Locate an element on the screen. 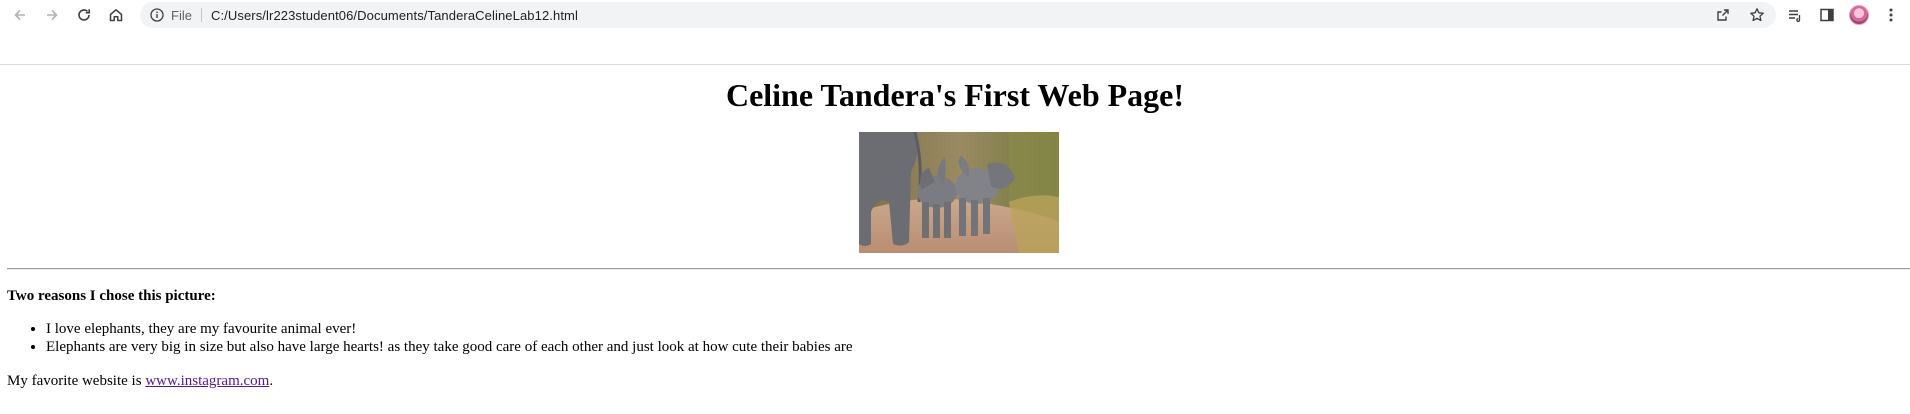 This screenshot has width=1910, height=414. omnibox-separator is located at coordinates (201, 15).